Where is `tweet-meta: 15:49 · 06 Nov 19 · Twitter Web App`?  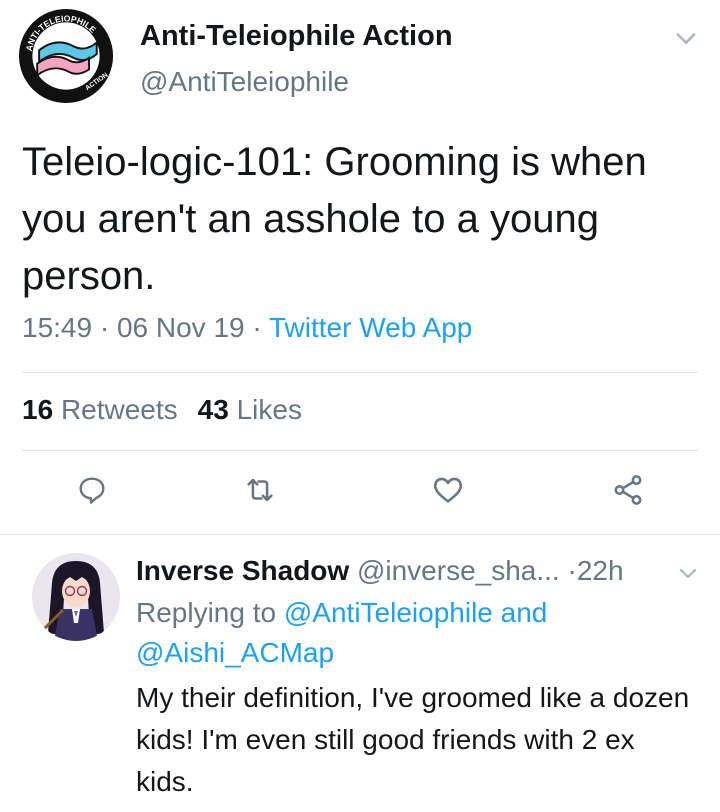
tweet-meta: 15:49 · 06 Nov 19 · Twitter Web App is located at coordinates (247, 328).